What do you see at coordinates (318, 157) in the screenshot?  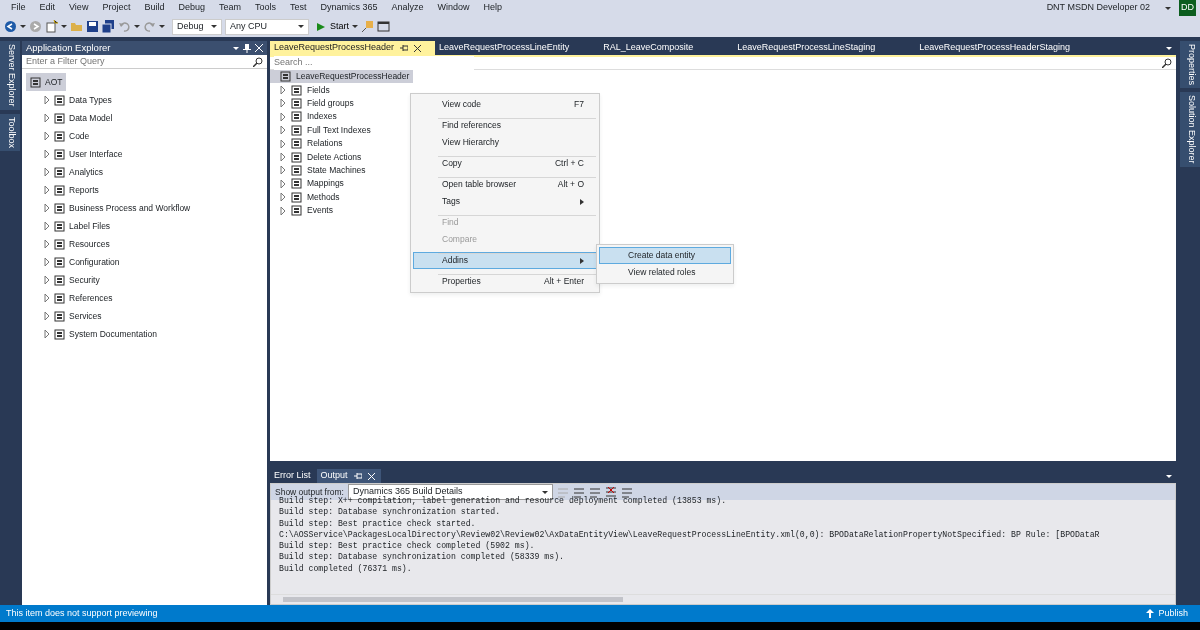 I see `tree-item: Delete Actions` at bounding box center [318, 157].